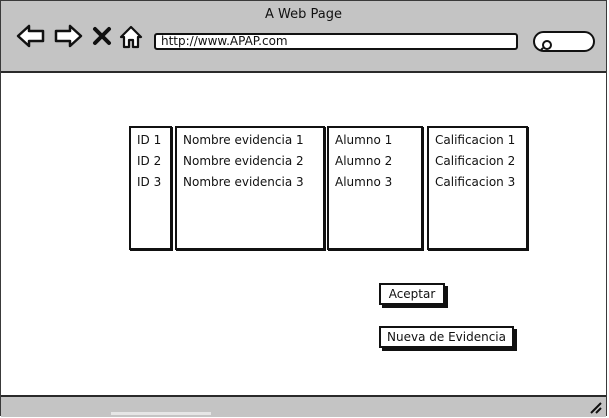 Image resolution: width=609 pixels, height=418 pixels. What do you see at coordinates (564, 41) in the screenshot?
I see `search-field` at bounding box center [564, 41].